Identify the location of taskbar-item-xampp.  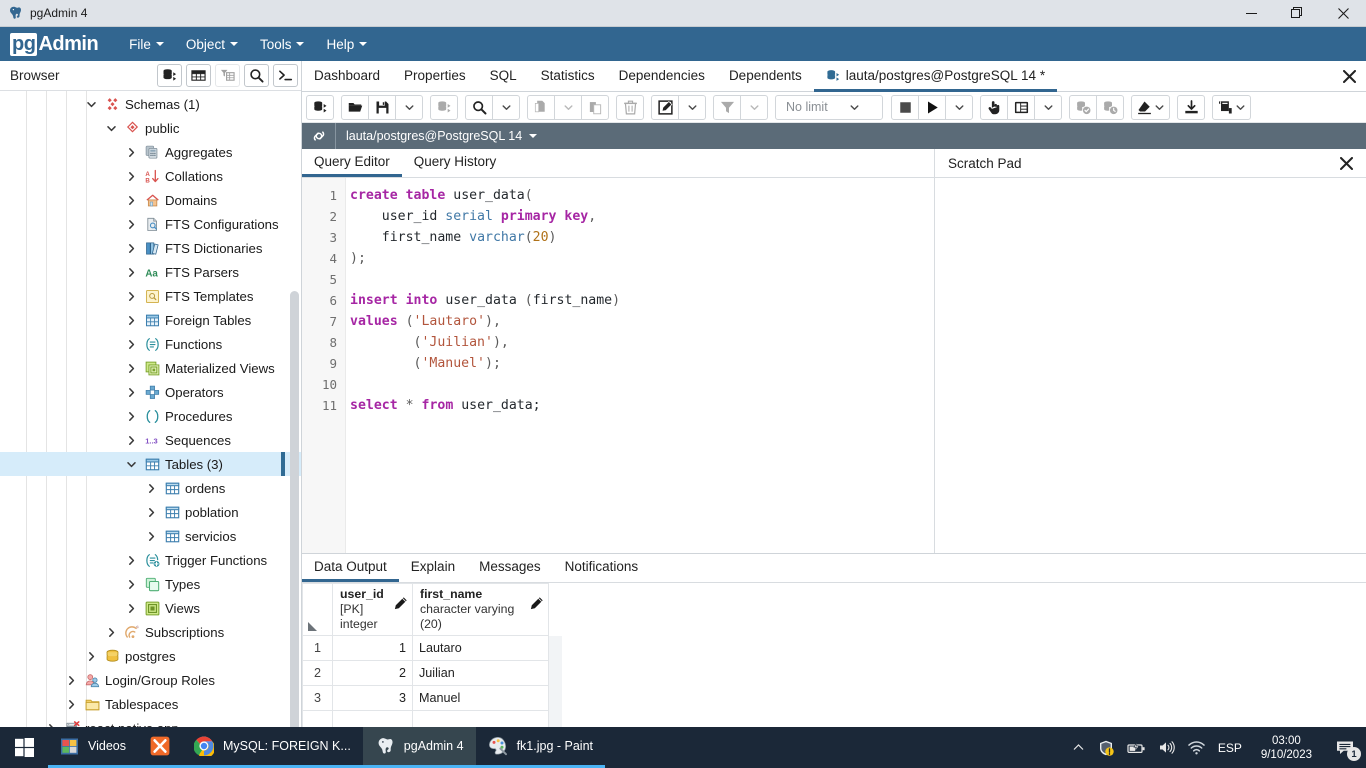
(160, 747).